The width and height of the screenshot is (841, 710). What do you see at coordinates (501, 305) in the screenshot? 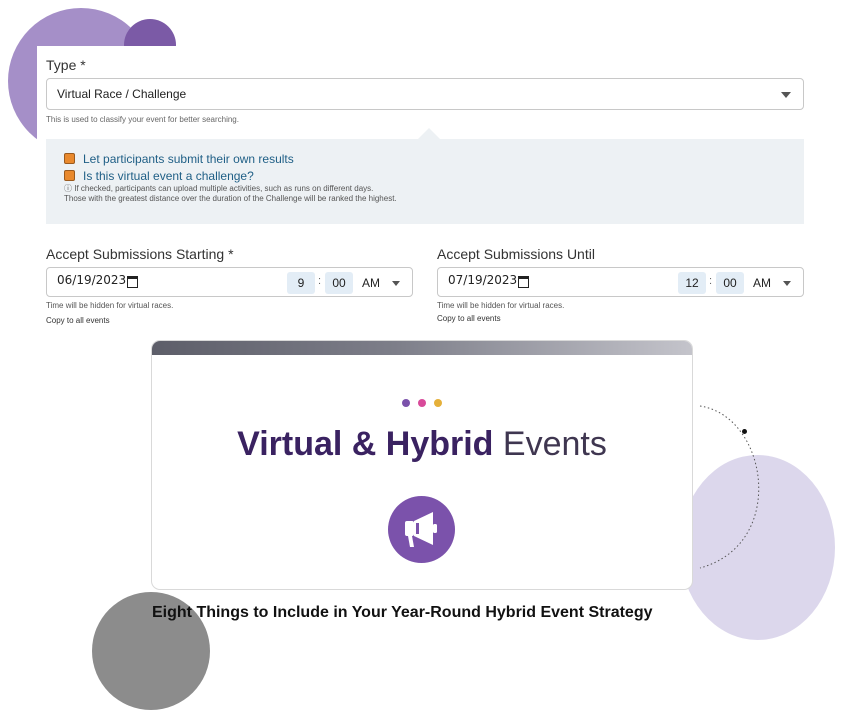
I see `until-hint: Time will be hidden for virtual races.` at bounding box center [501, 305].